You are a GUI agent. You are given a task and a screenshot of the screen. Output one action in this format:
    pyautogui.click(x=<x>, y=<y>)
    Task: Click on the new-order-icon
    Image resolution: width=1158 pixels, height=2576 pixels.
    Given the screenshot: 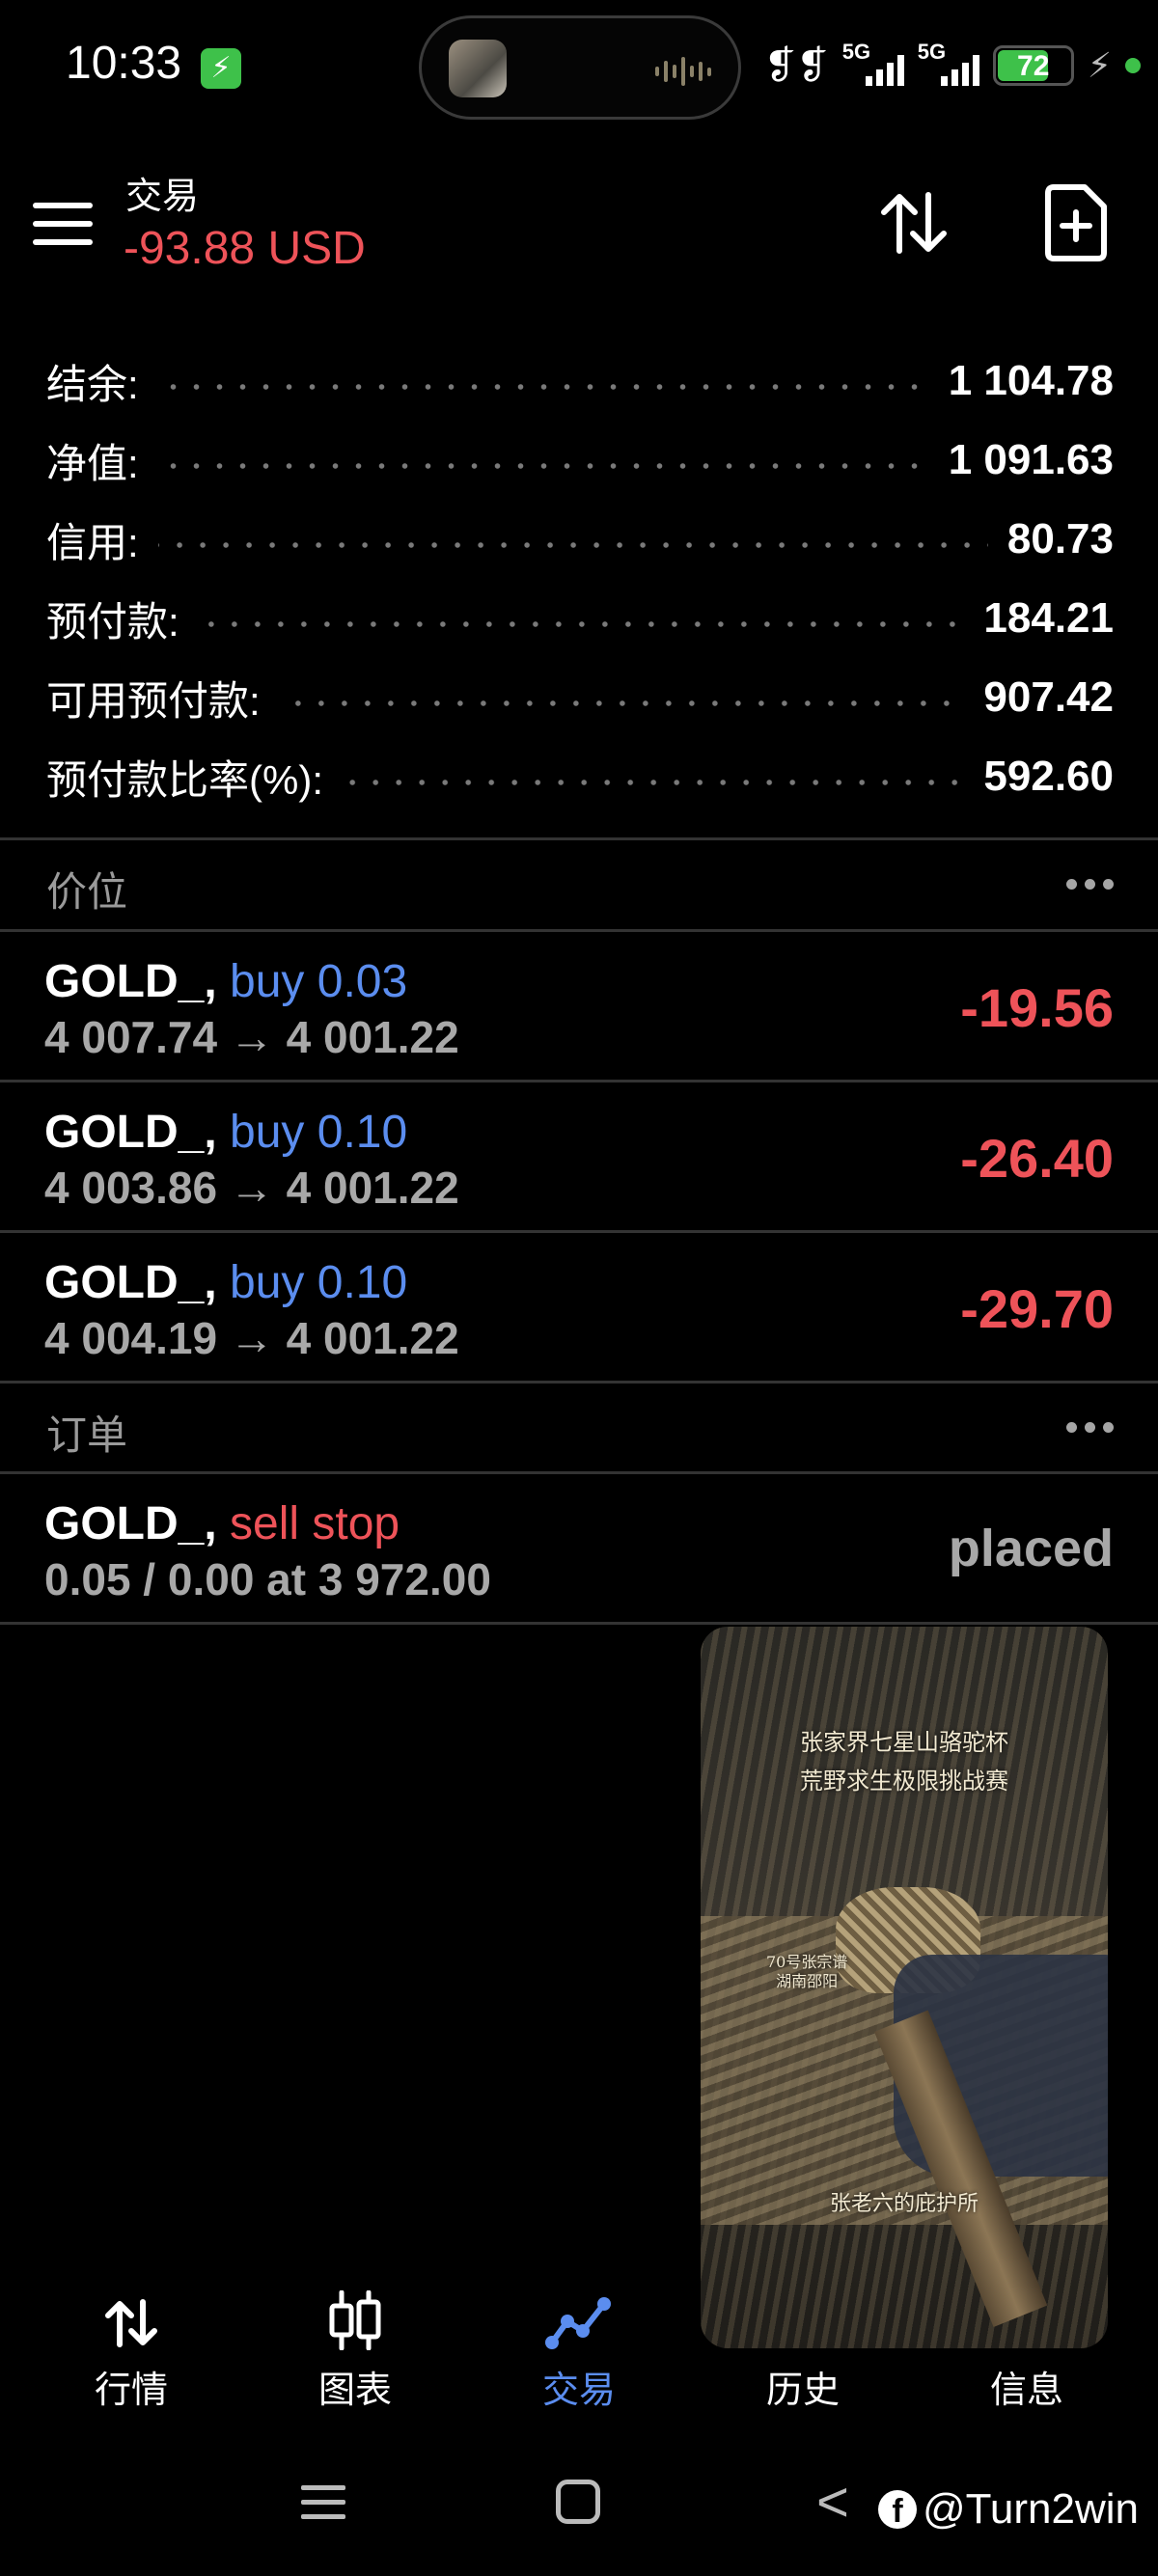 What is the action you would take?
    pyautogui.click(x=1076, y=223)
    